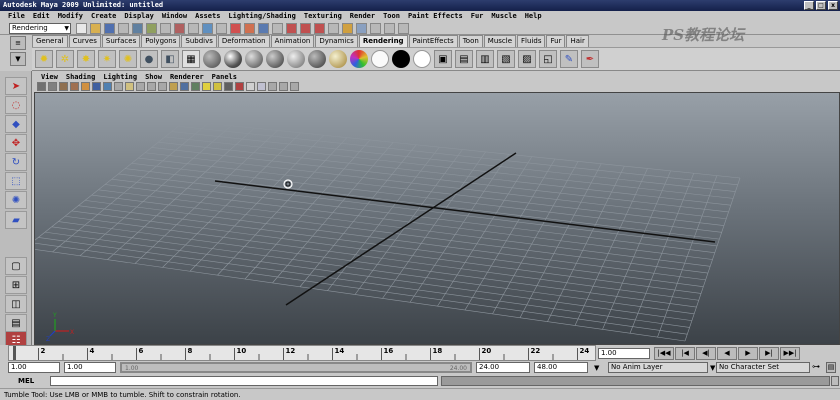 This screenshot has height=400, width=840. I want to click on last-tool-icon: ▰, so click(16, 220).